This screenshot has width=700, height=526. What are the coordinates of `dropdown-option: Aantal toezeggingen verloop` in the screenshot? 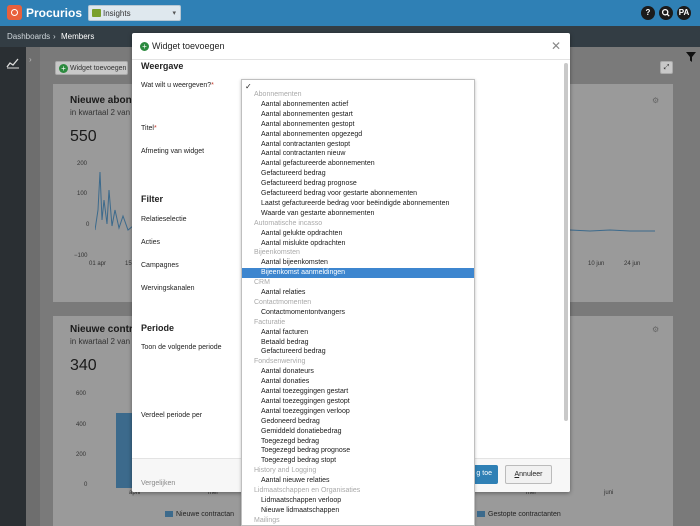 It's located at (358, 412).